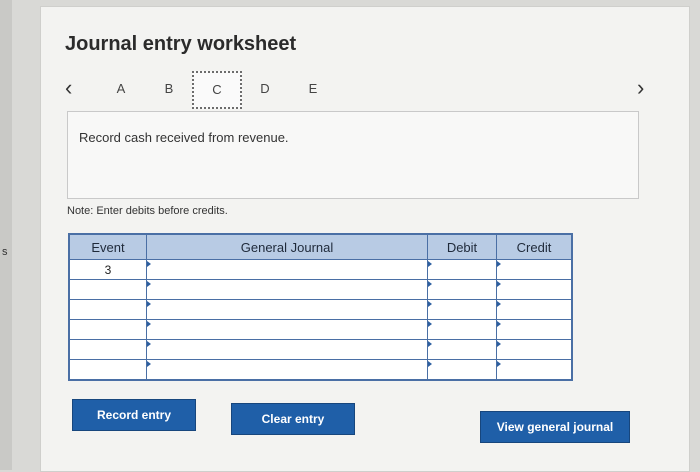 This screenshot has height=472, width=700. What do you see at coordinates (217, 90) in the screenshot?
I see `tab-c: C` at bounding box center [217, 90].